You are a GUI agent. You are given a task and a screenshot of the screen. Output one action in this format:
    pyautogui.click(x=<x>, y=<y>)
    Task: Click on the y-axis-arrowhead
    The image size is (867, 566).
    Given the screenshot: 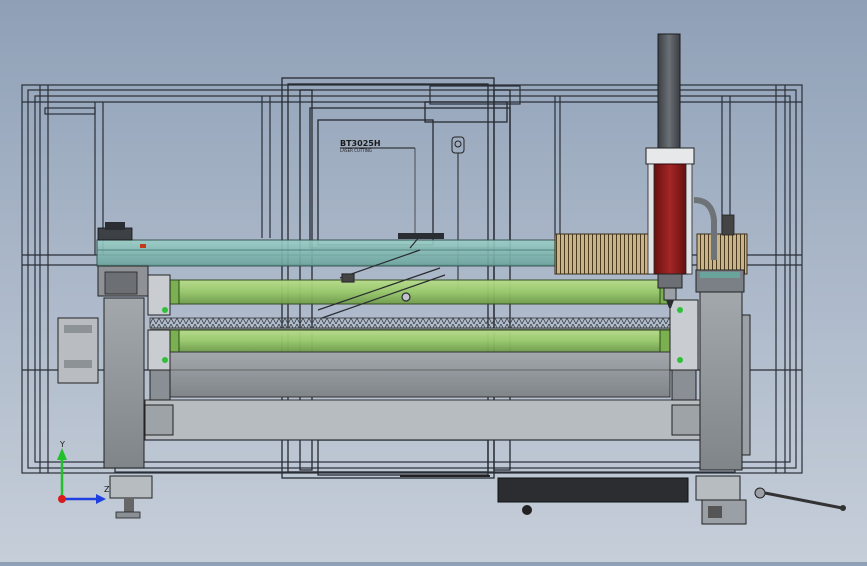 What is the action you would take?
    pyautogui.click(x=62, y=454)
    